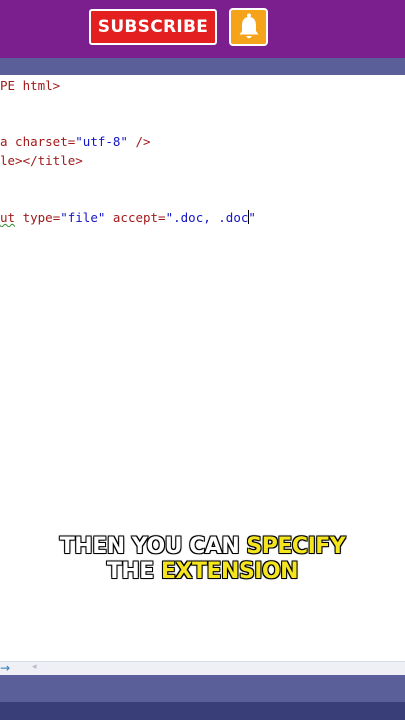  I want to click on scroll-left-arrow-icon: ◂, so click(34, 667).